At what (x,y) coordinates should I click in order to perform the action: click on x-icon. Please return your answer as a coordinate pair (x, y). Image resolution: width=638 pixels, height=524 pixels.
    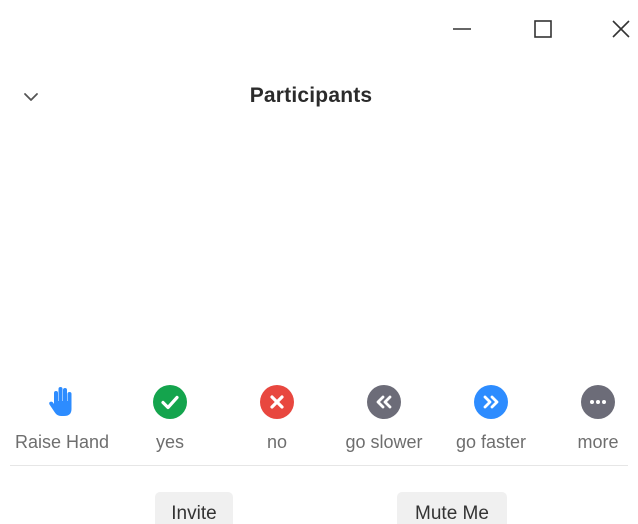
    Looking at the image, I should click on (277, 402).